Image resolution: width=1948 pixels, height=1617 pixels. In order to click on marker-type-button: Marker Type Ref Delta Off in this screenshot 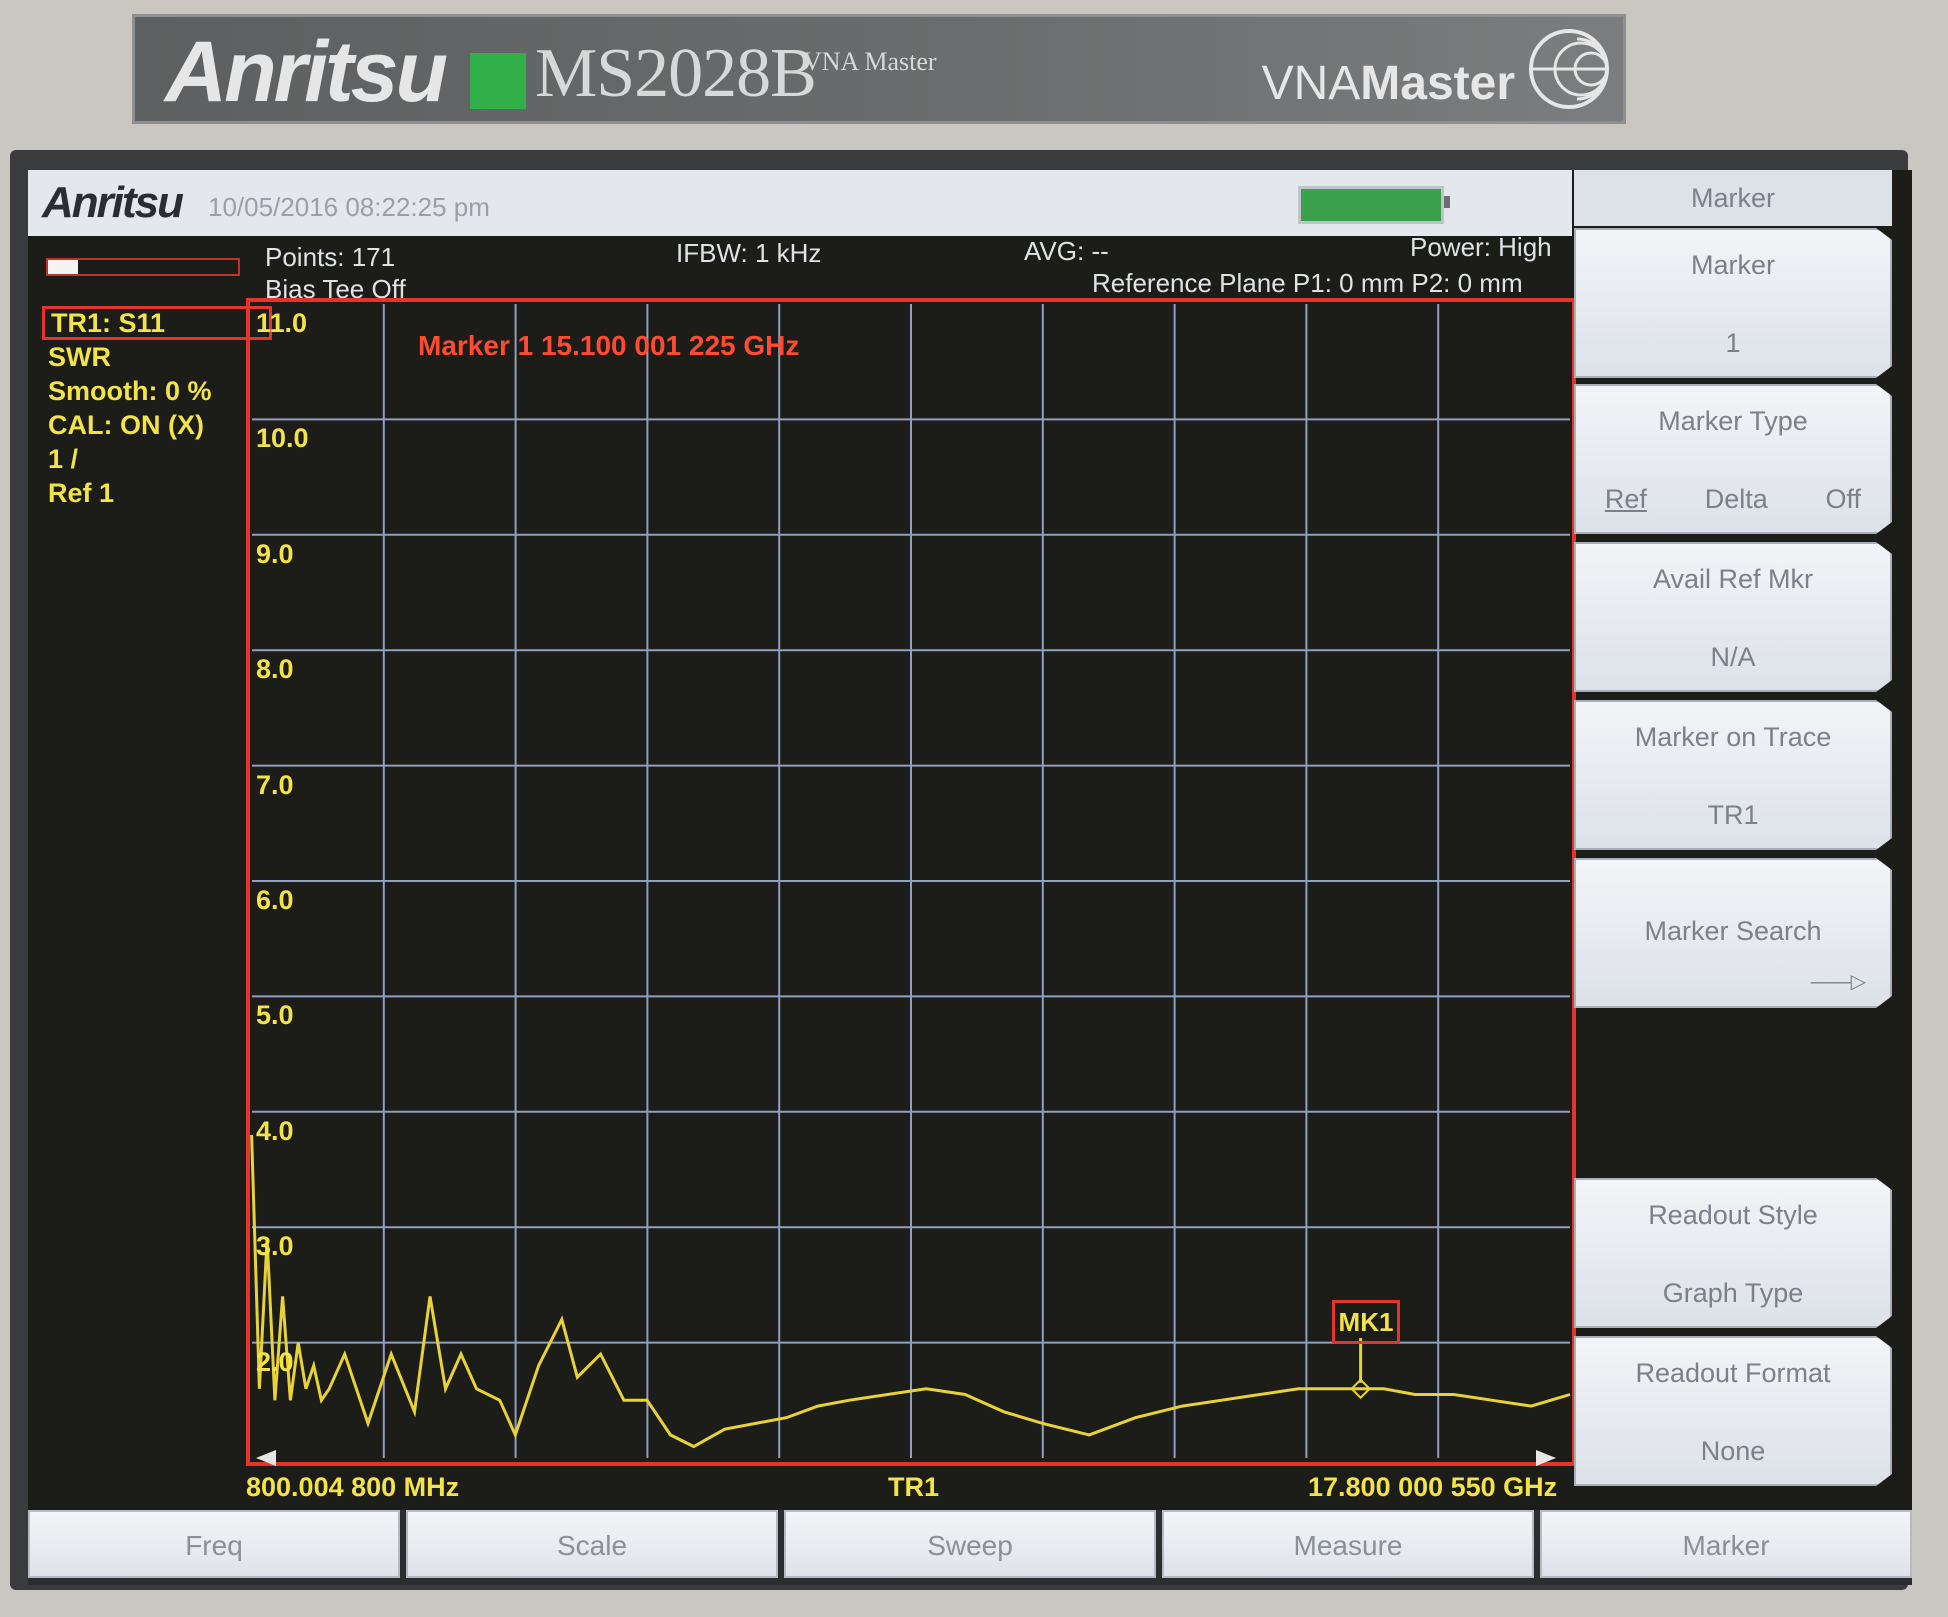, I will do `click(1733, 459)`.